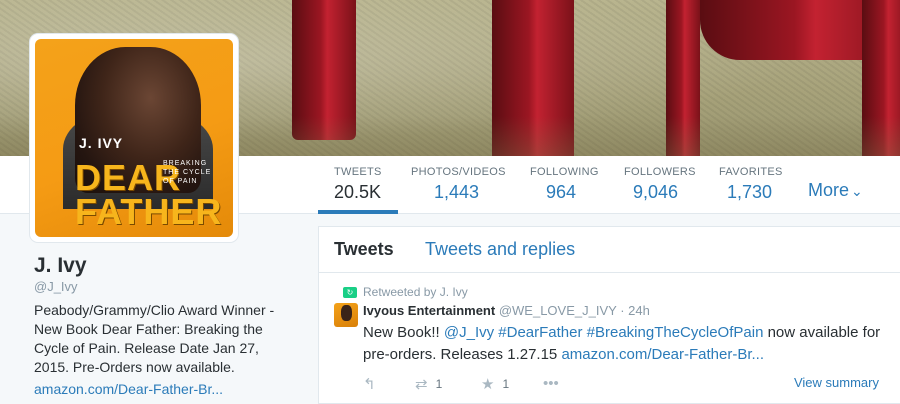 The width and height of the screenshot is (900, 404). I want to click on stat-value: 9,046, so click(656, 192).